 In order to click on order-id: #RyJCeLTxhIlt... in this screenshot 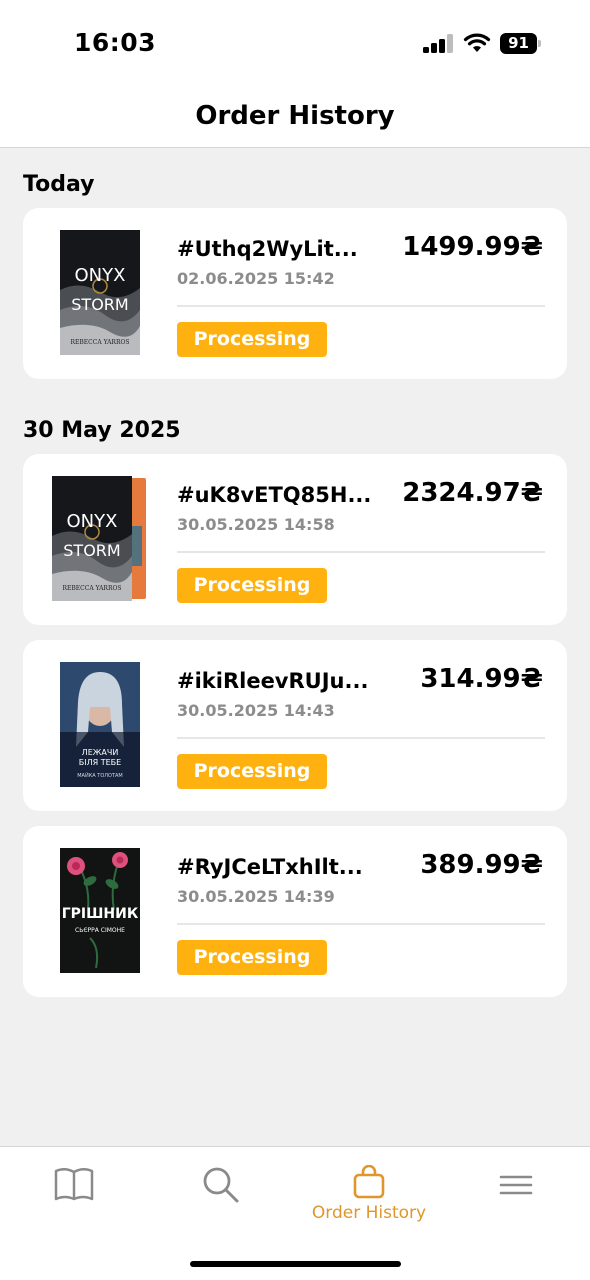, I will do `click(270, 867)`.